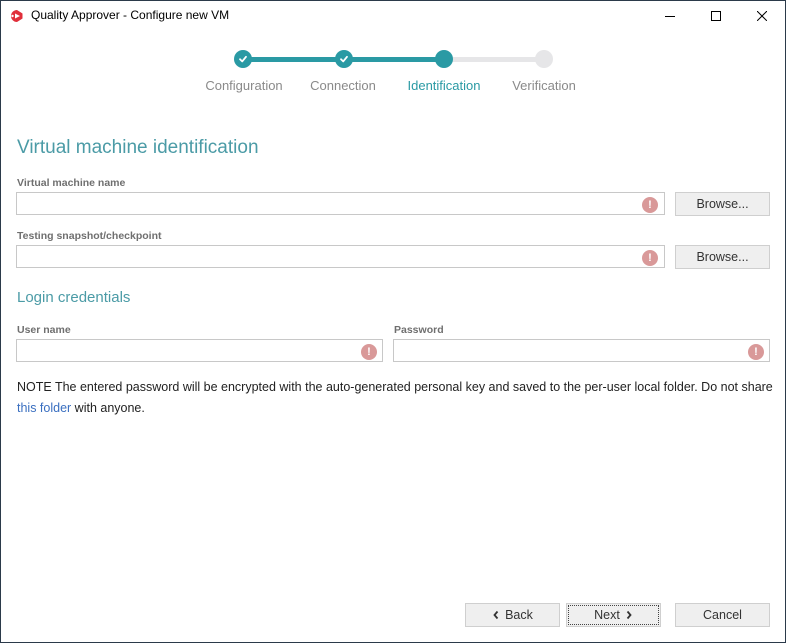  What do you see at coordinates (244, 85) in the screenshot?
I see `step-label-configuration: Configuration` at bounding box center [244, 85].